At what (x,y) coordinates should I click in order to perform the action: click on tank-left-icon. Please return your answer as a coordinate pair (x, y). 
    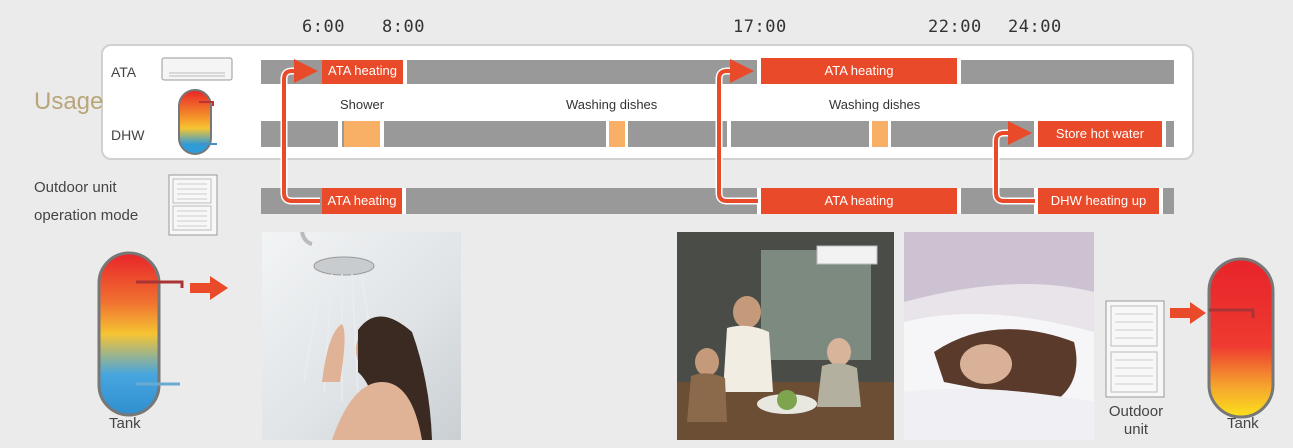
    Looking at the image, I should click on (140, 334).